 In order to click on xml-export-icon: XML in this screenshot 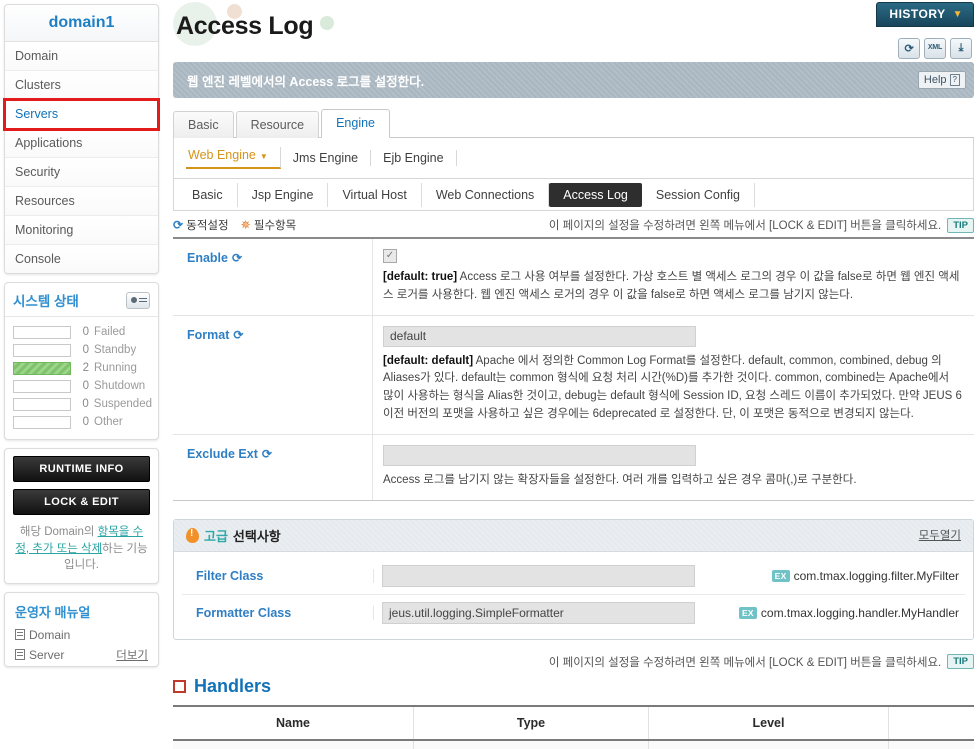, I will do `click(935, 48)`.